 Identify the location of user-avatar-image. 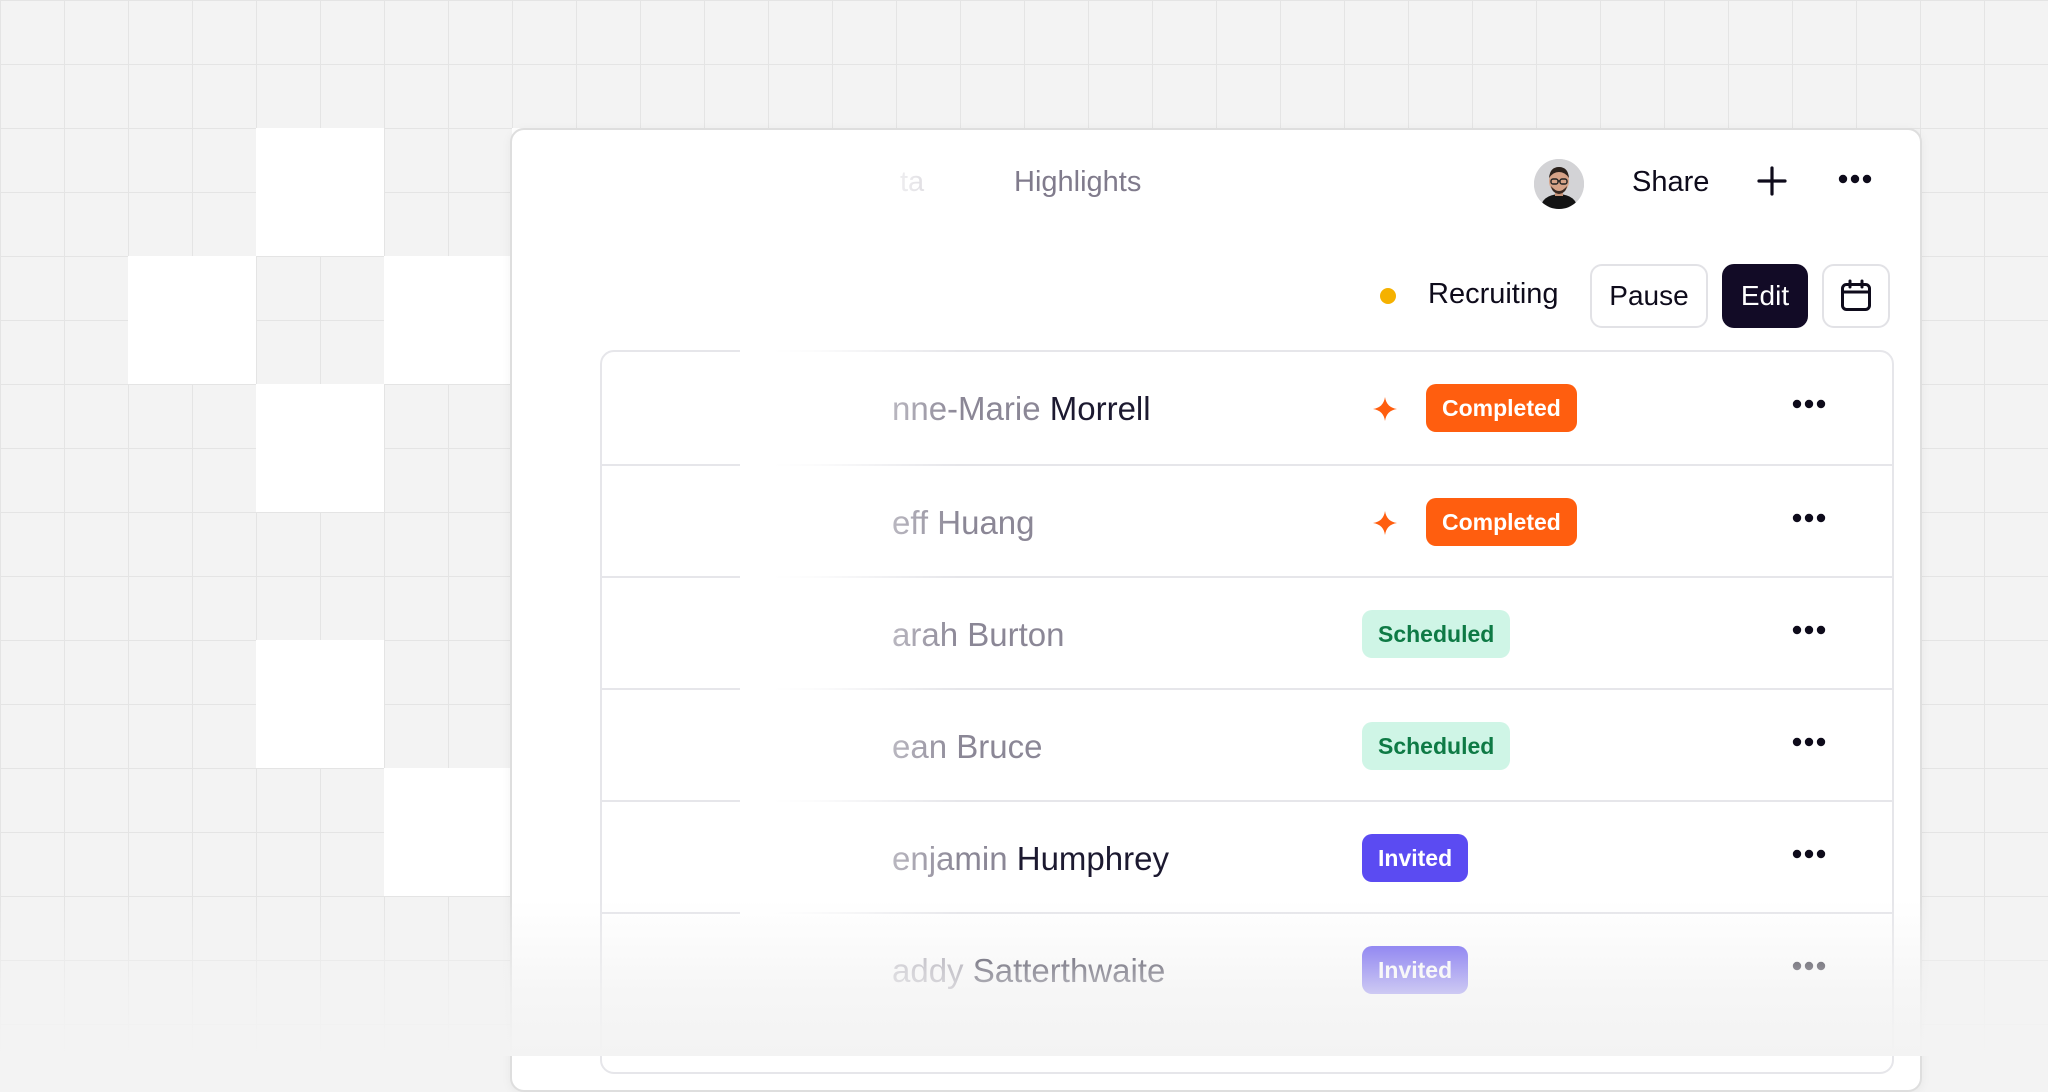
(1559, 184).